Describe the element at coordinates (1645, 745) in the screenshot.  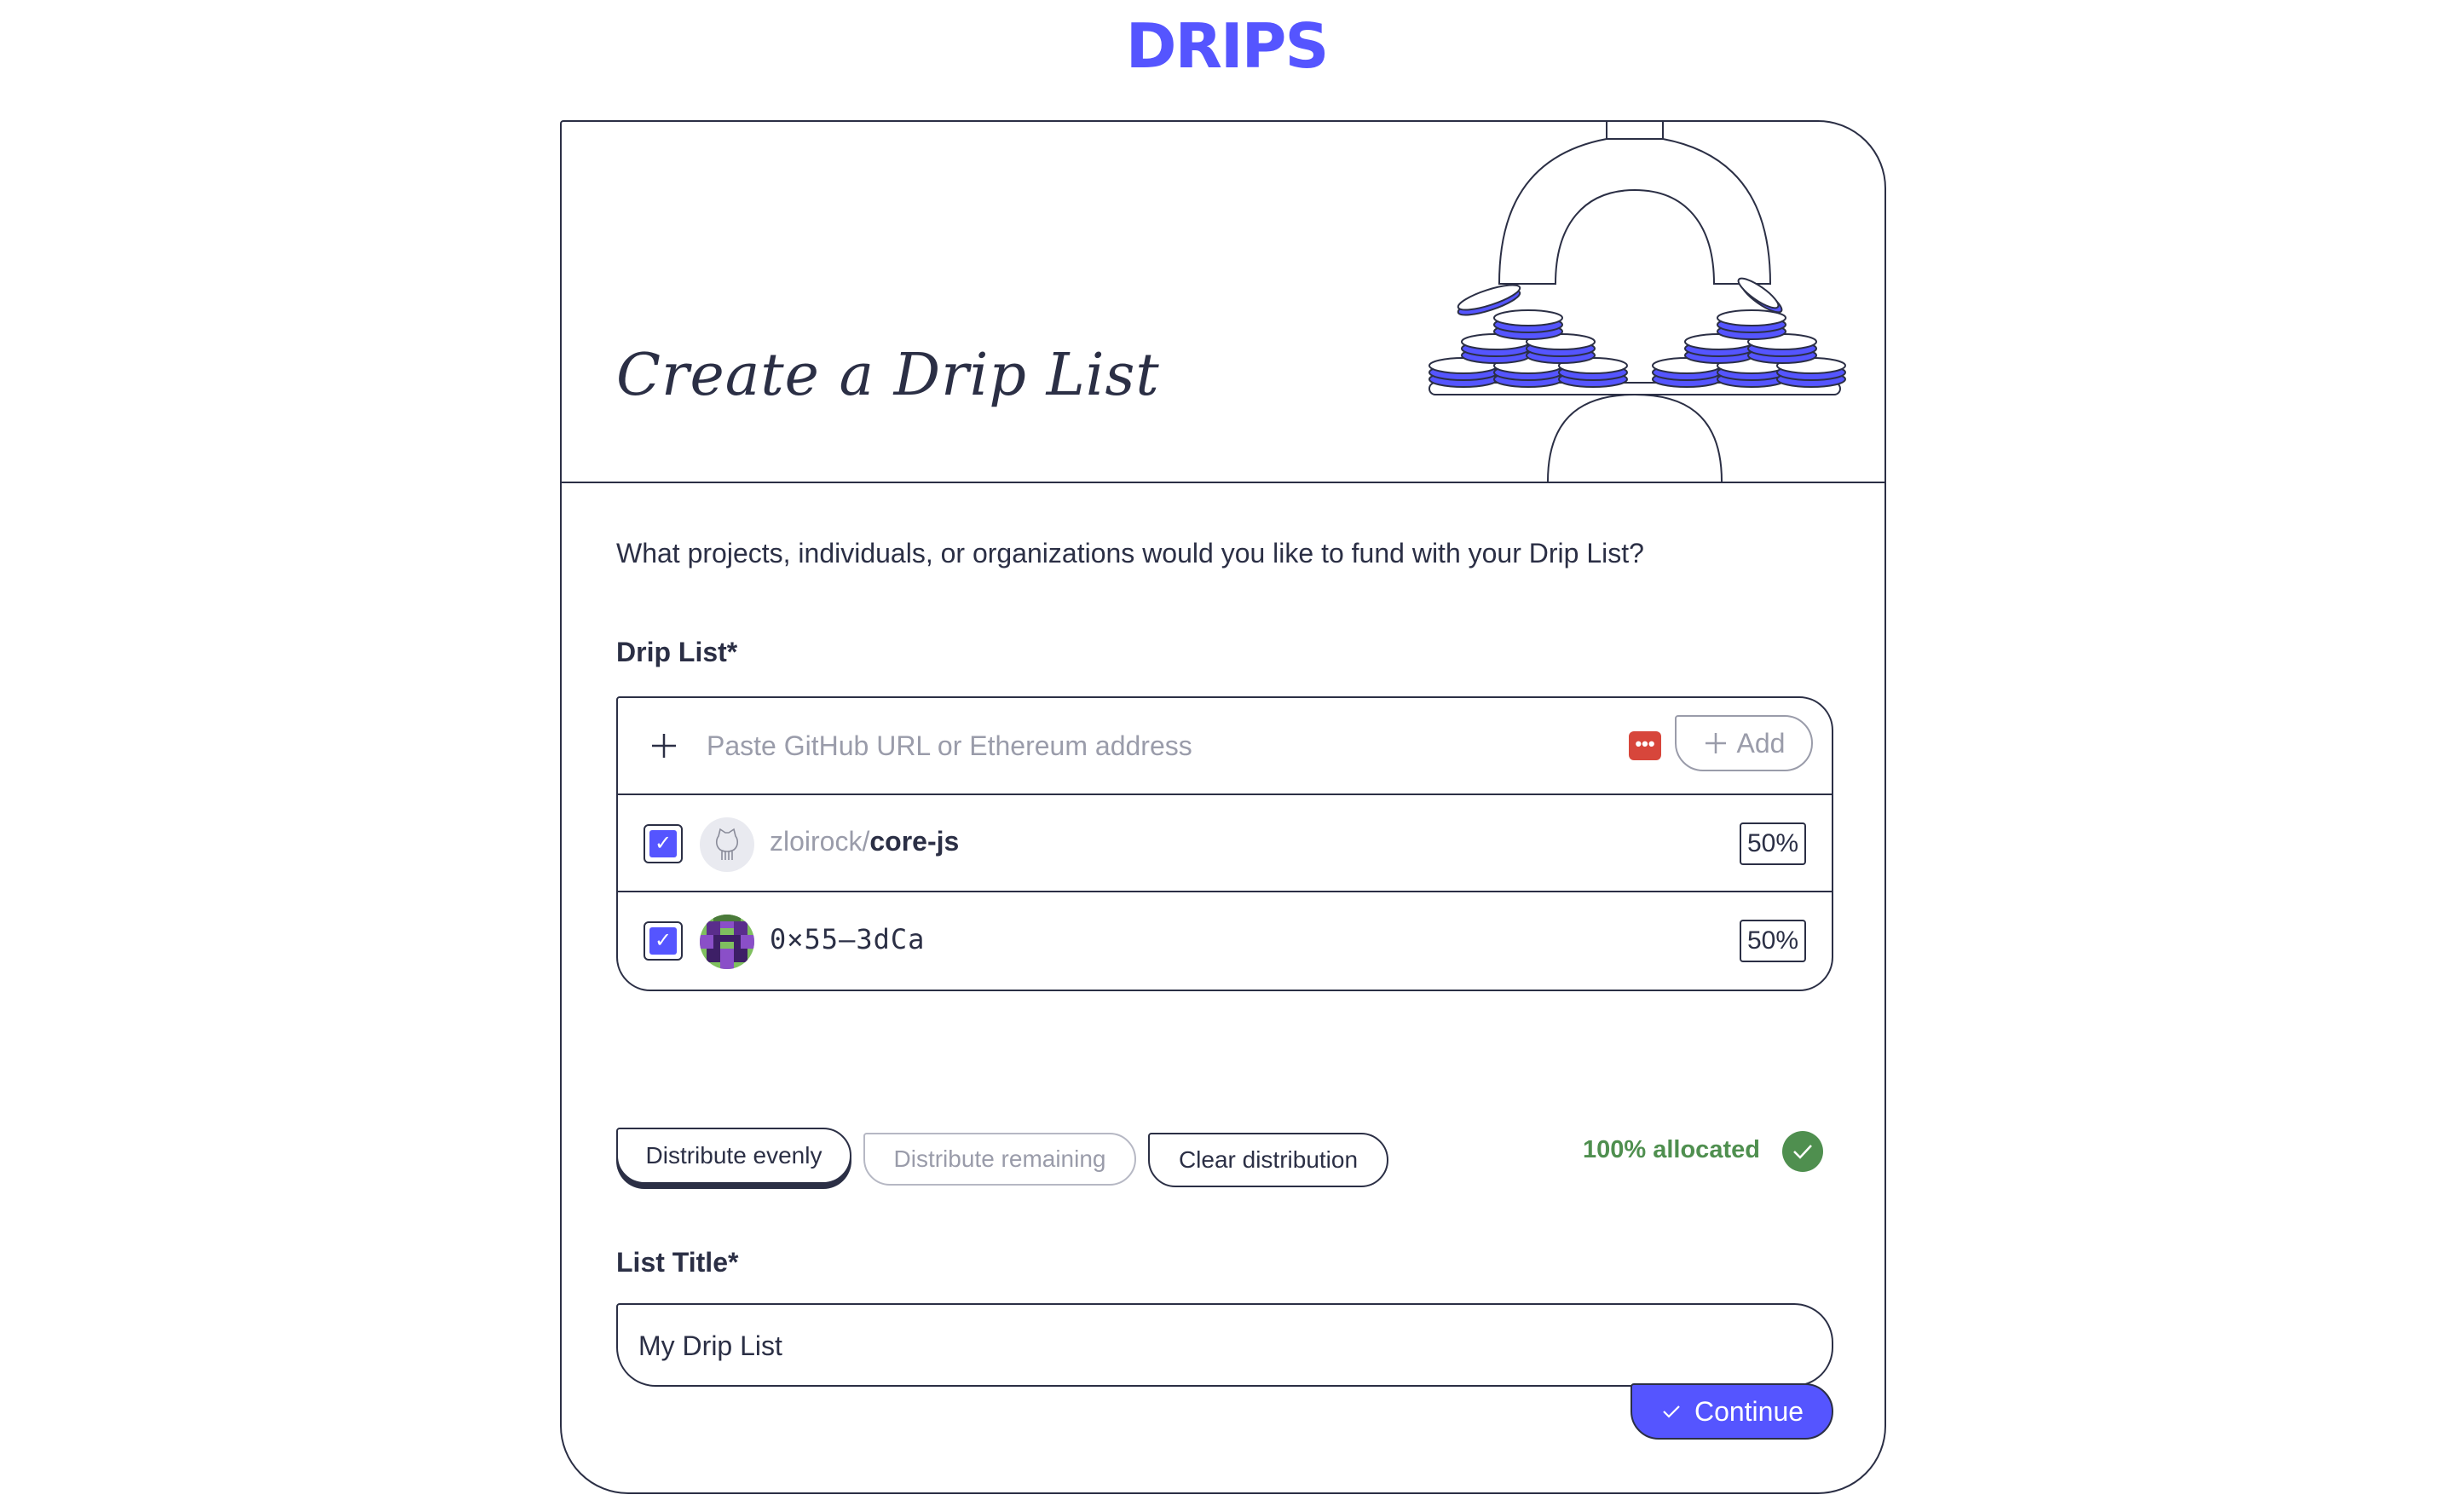
I see `password-manager-icon: •••` at that location.